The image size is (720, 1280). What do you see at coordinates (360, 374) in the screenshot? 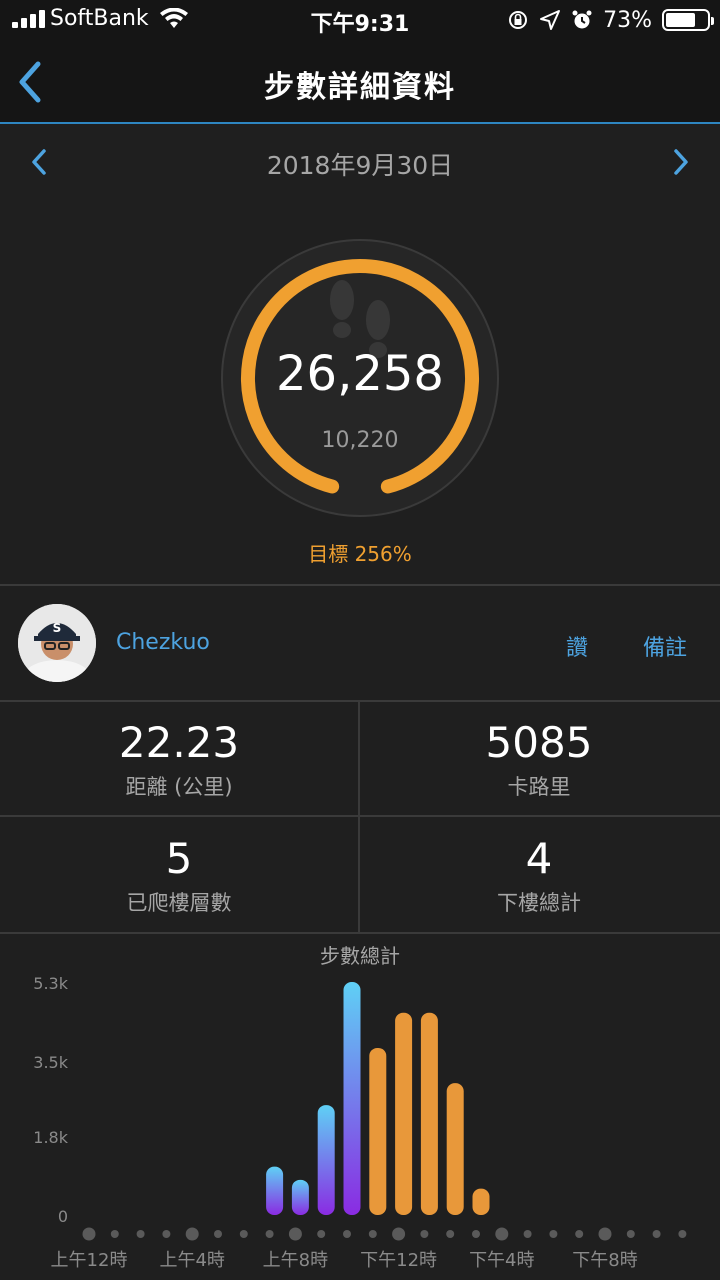
I see `total-steps: 26,258` at bounding box center [360, 374].